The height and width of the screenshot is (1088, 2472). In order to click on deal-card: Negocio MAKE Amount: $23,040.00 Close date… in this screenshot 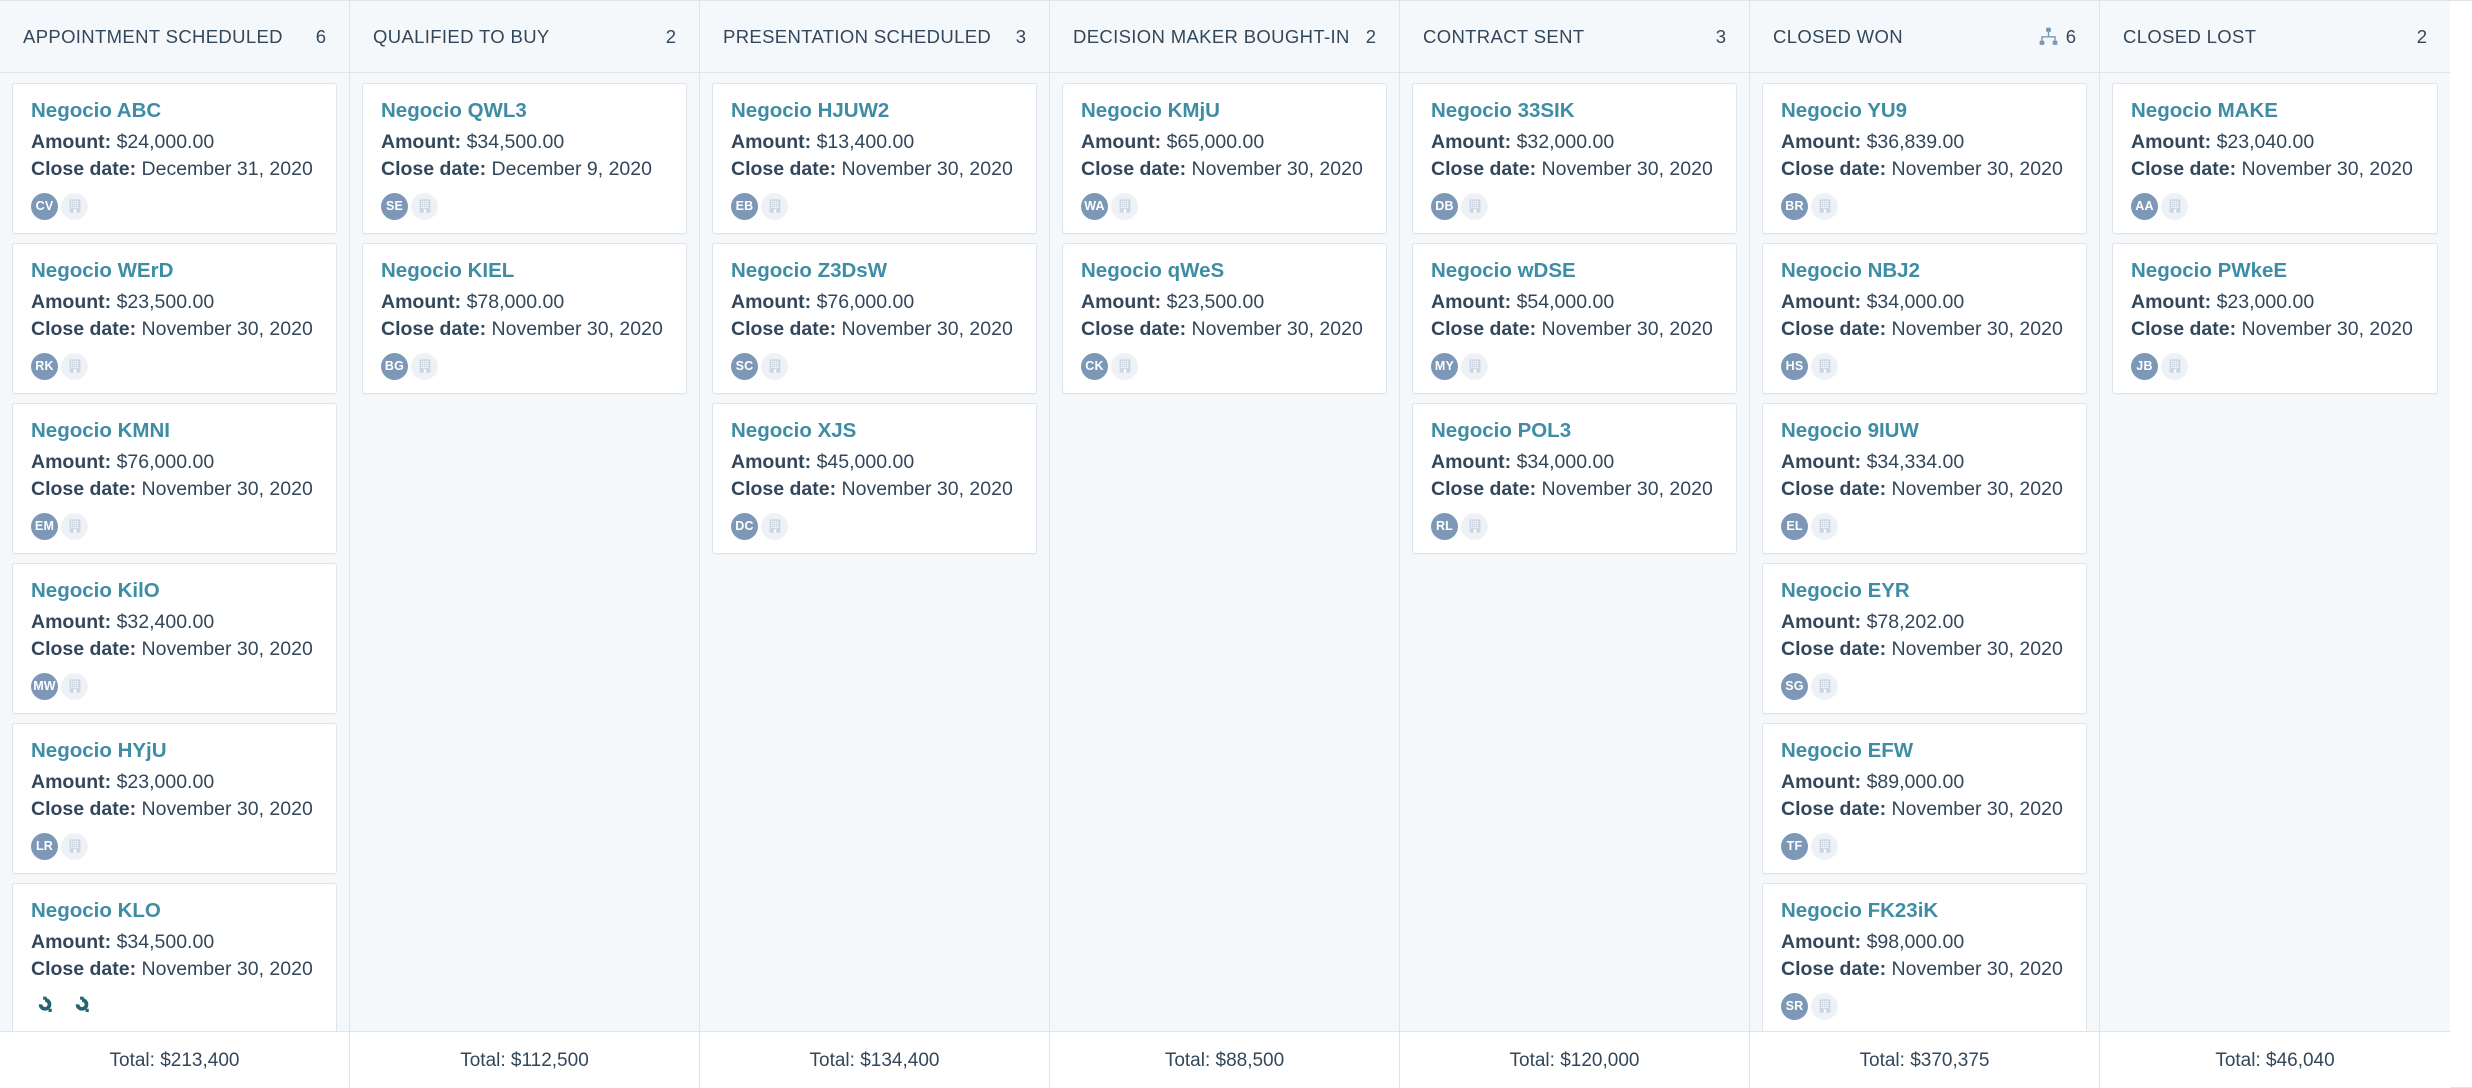, I will do `click(2275, 158)`.